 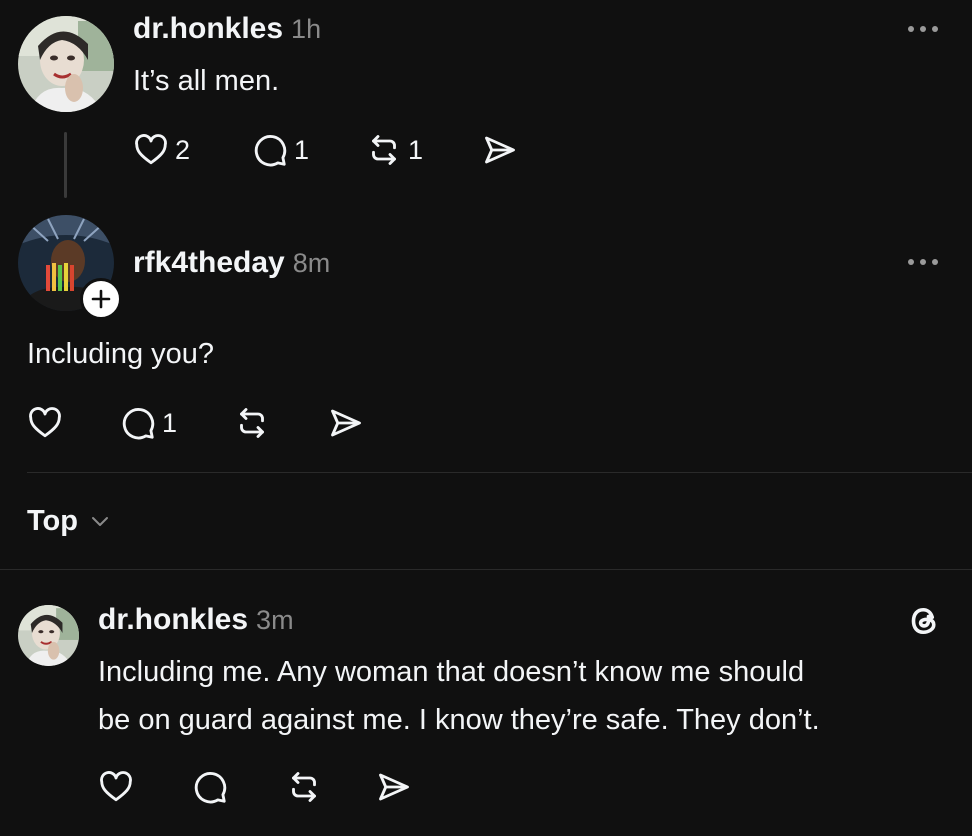 I want to click on timestamp: 1h, so click(x=306, y=29).